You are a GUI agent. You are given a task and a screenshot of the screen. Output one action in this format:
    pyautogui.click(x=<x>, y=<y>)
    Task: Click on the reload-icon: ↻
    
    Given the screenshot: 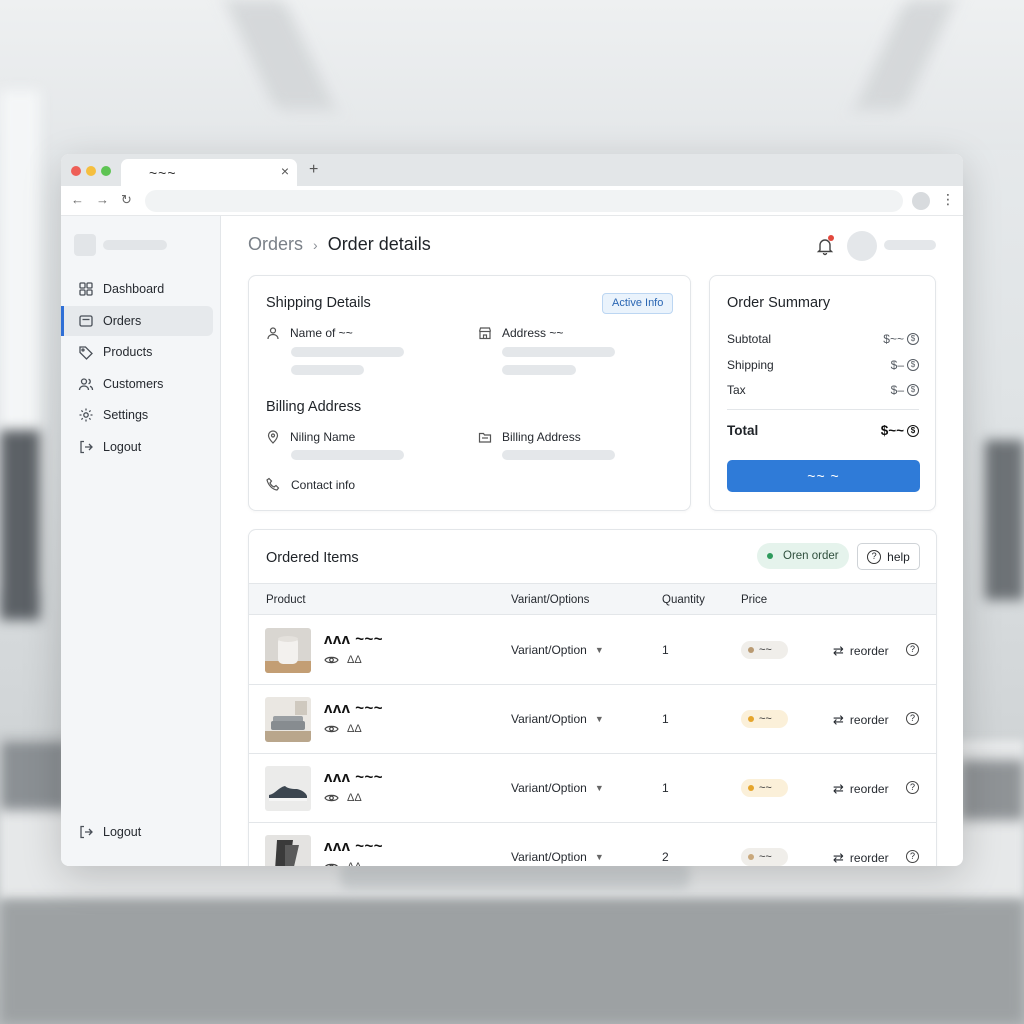 What is the action you would take?
    pyautogui.click(x=126, y=200)
    